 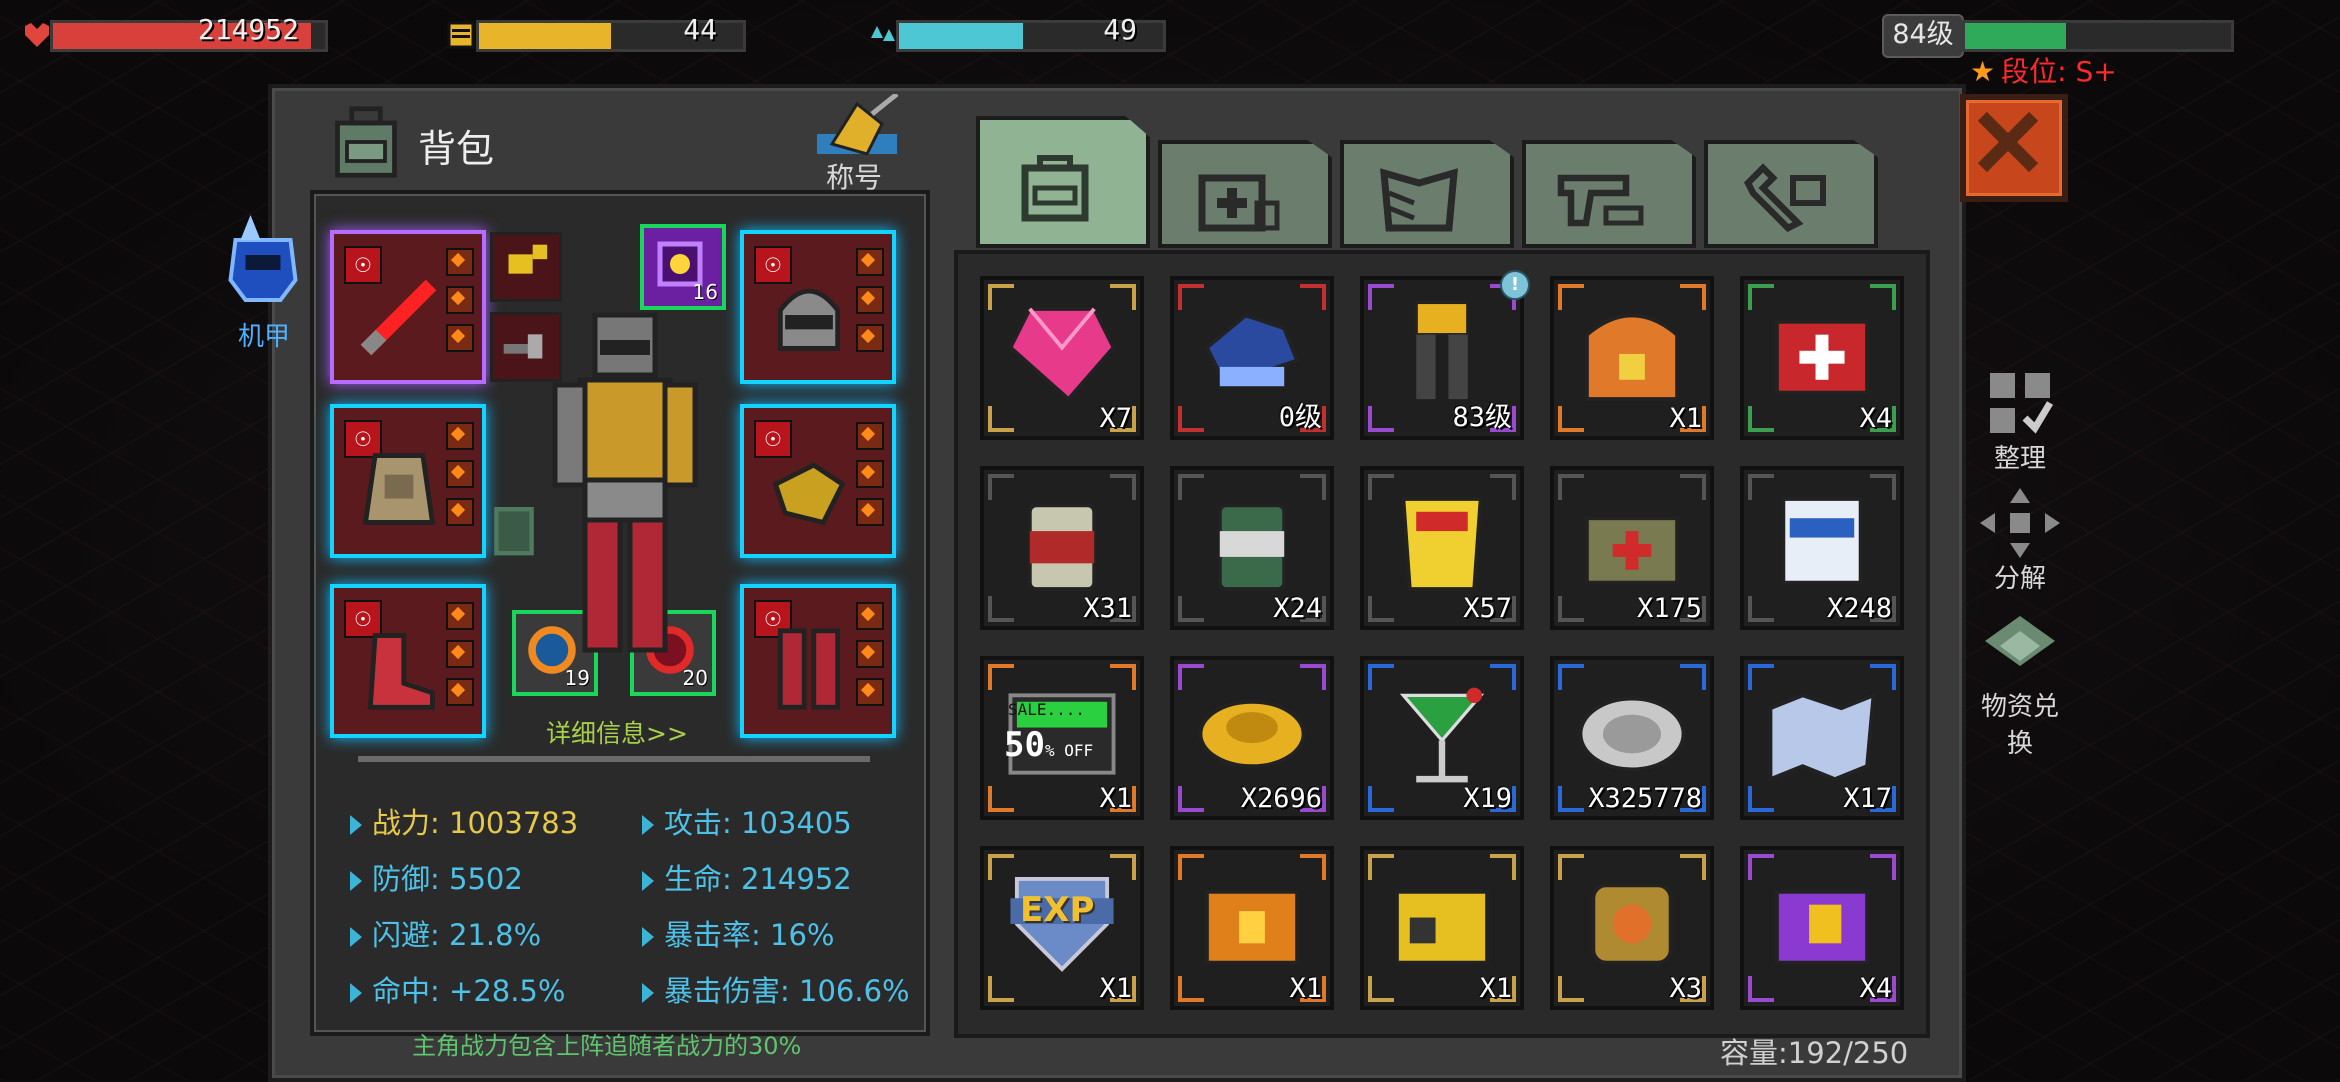 I want to click on item-quantity: X17, so click(x=1867, y=798).